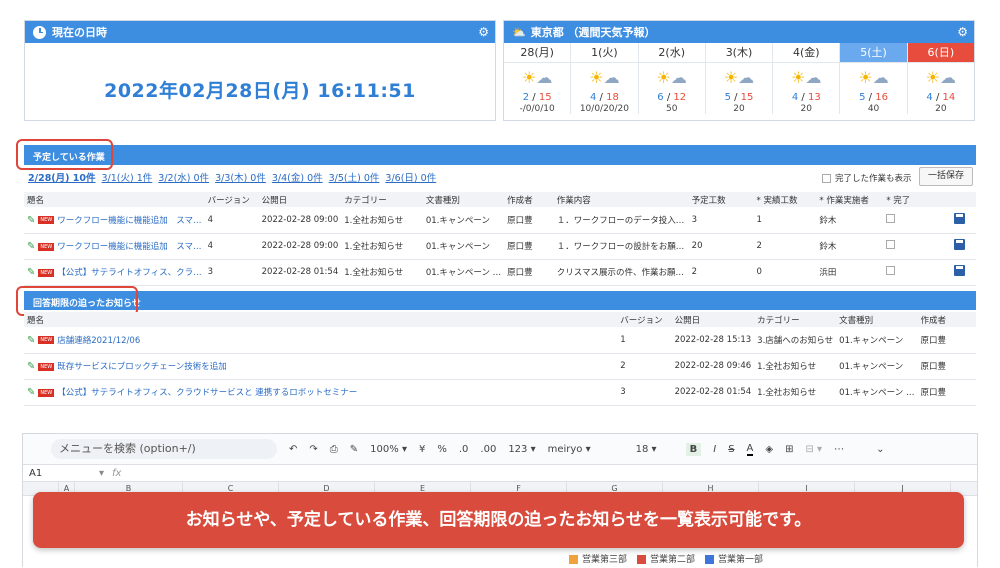  Describe the element at coordinates (127, 177) in the screenshot. I see `date-tab: 3/1(火) 1件` at that location.